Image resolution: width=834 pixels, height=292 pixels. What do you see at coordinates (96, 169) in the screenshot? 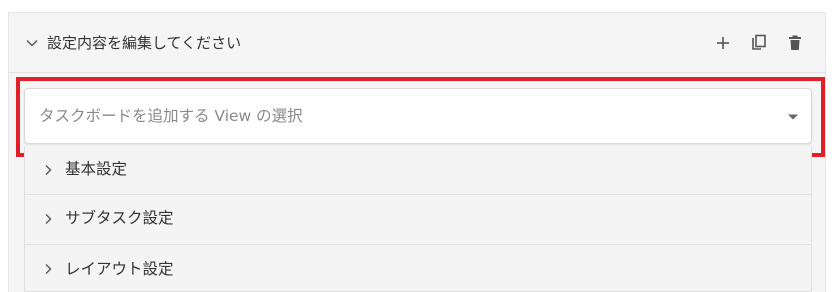
I see `section-label: 基本設定` at bounding box center [96, 169].